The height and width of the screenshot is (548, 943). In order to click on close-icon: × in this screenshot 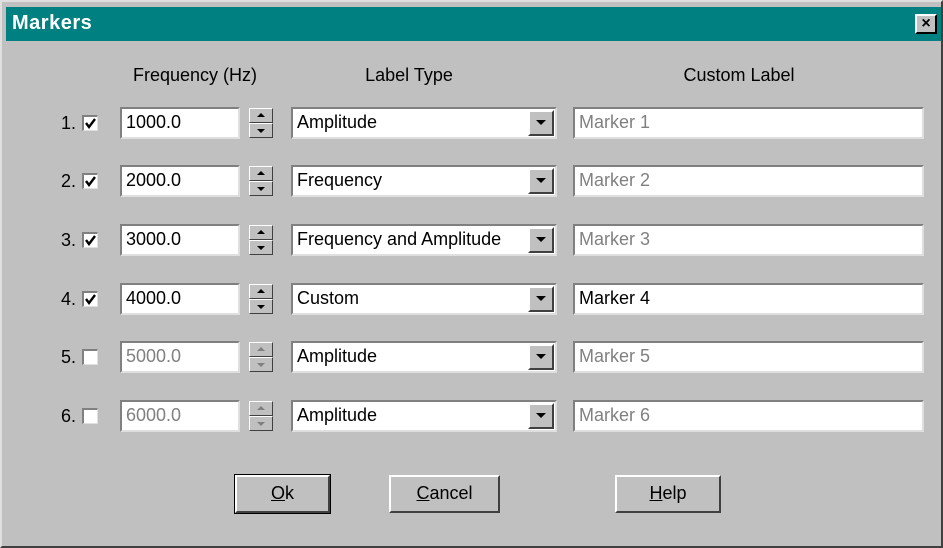, I will do `click(926, 23)`.